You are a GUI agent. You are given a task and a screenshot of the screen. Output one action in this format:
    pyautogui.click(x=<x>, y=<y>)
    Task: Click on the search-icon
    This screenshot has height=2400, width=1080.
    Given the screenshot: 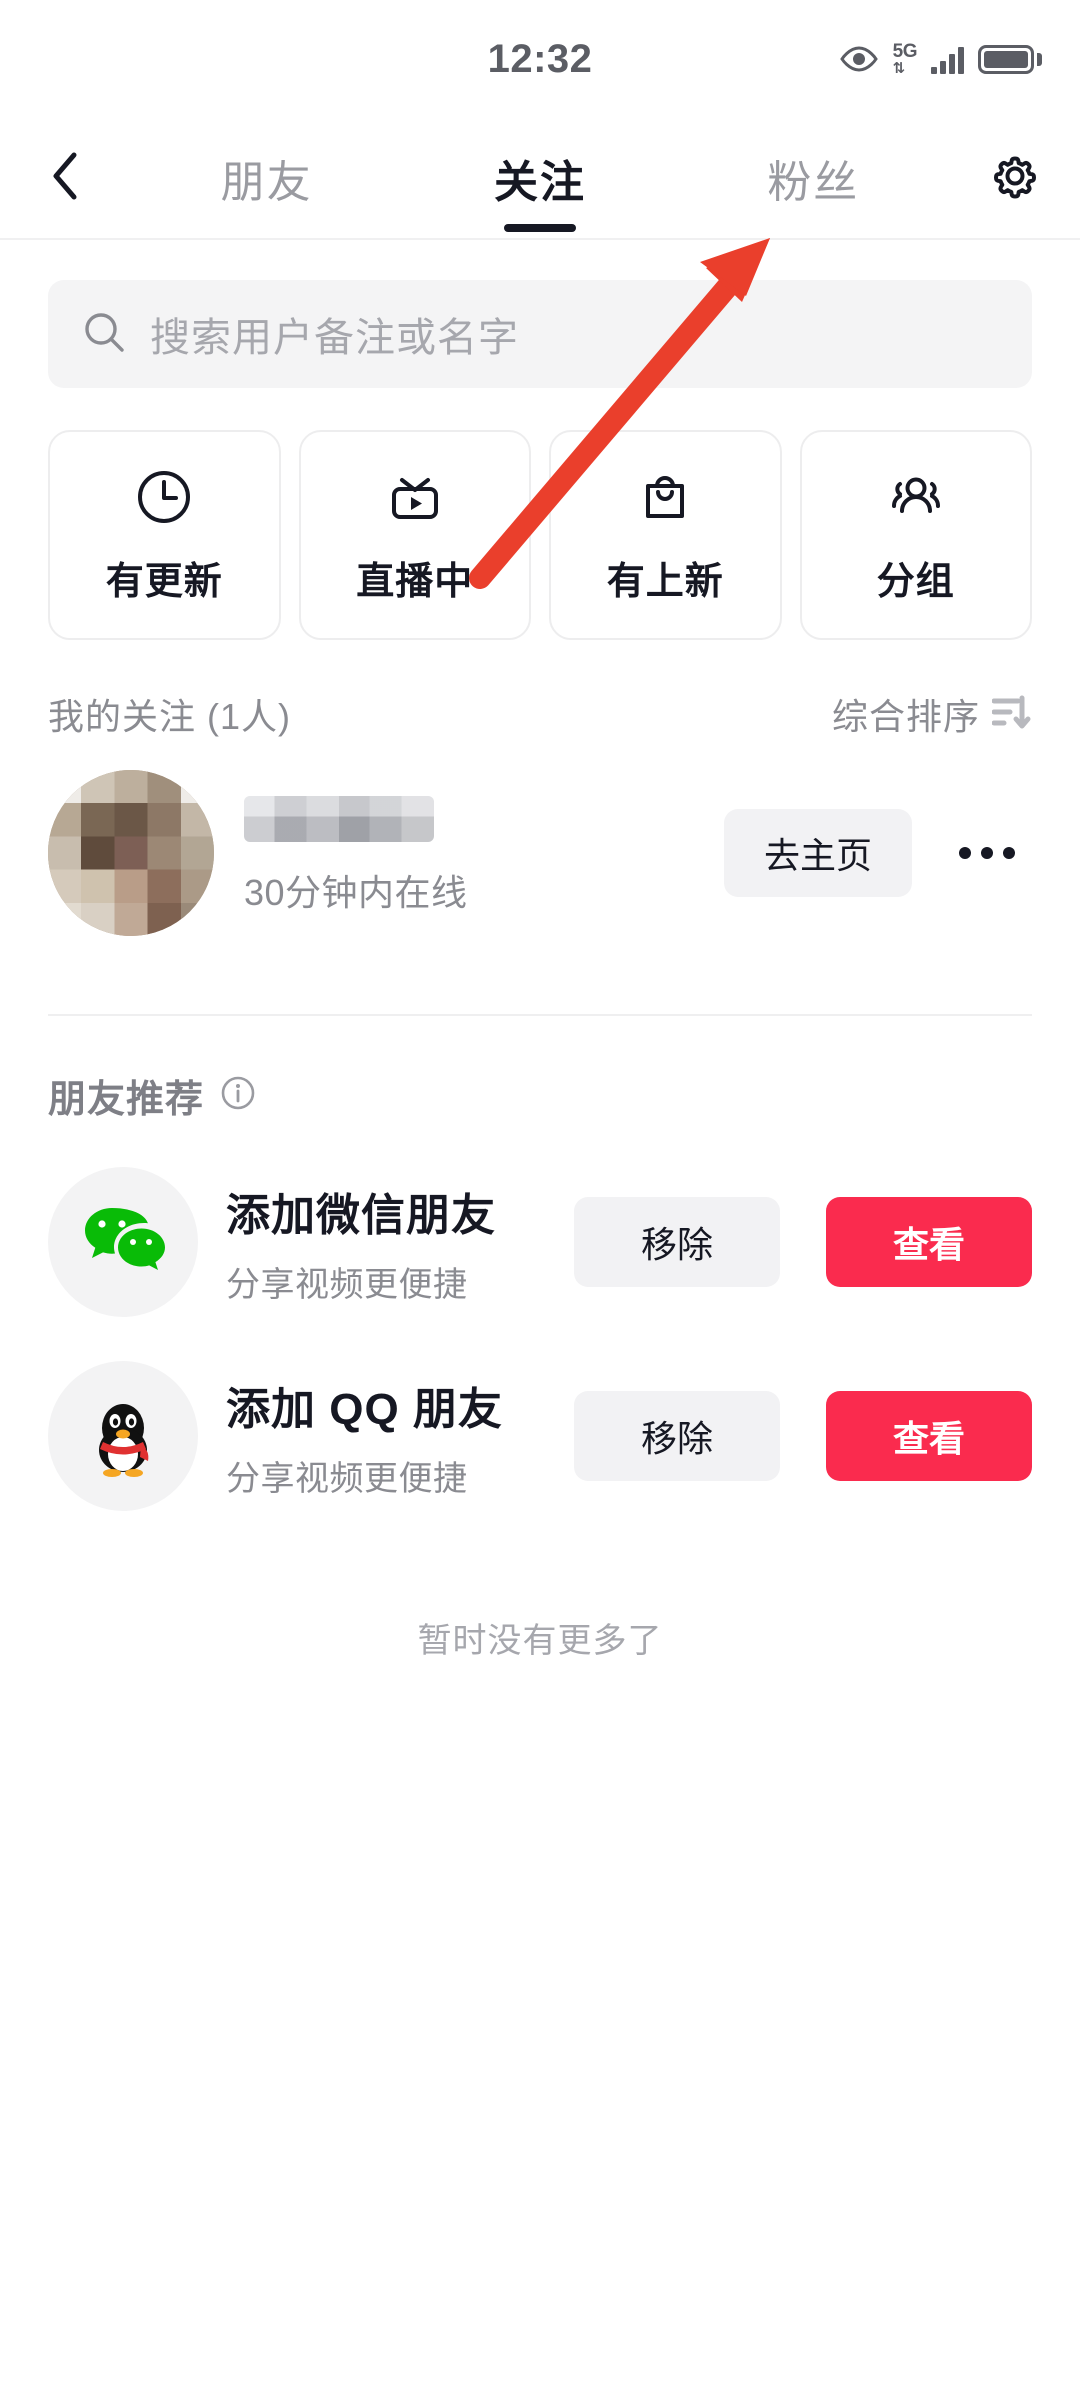 What is the action you would take?
    pyautogui.click(x=104, y=334)
    